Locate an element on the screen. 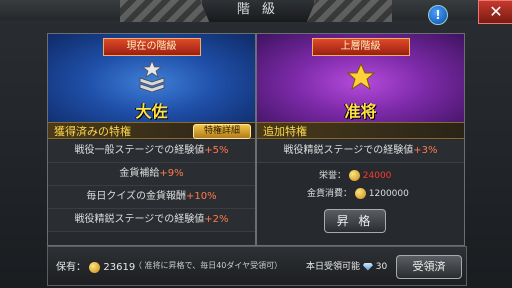 This screenshot has width=512, height=288. today-value: 30 is located at coordinates (381, 267).